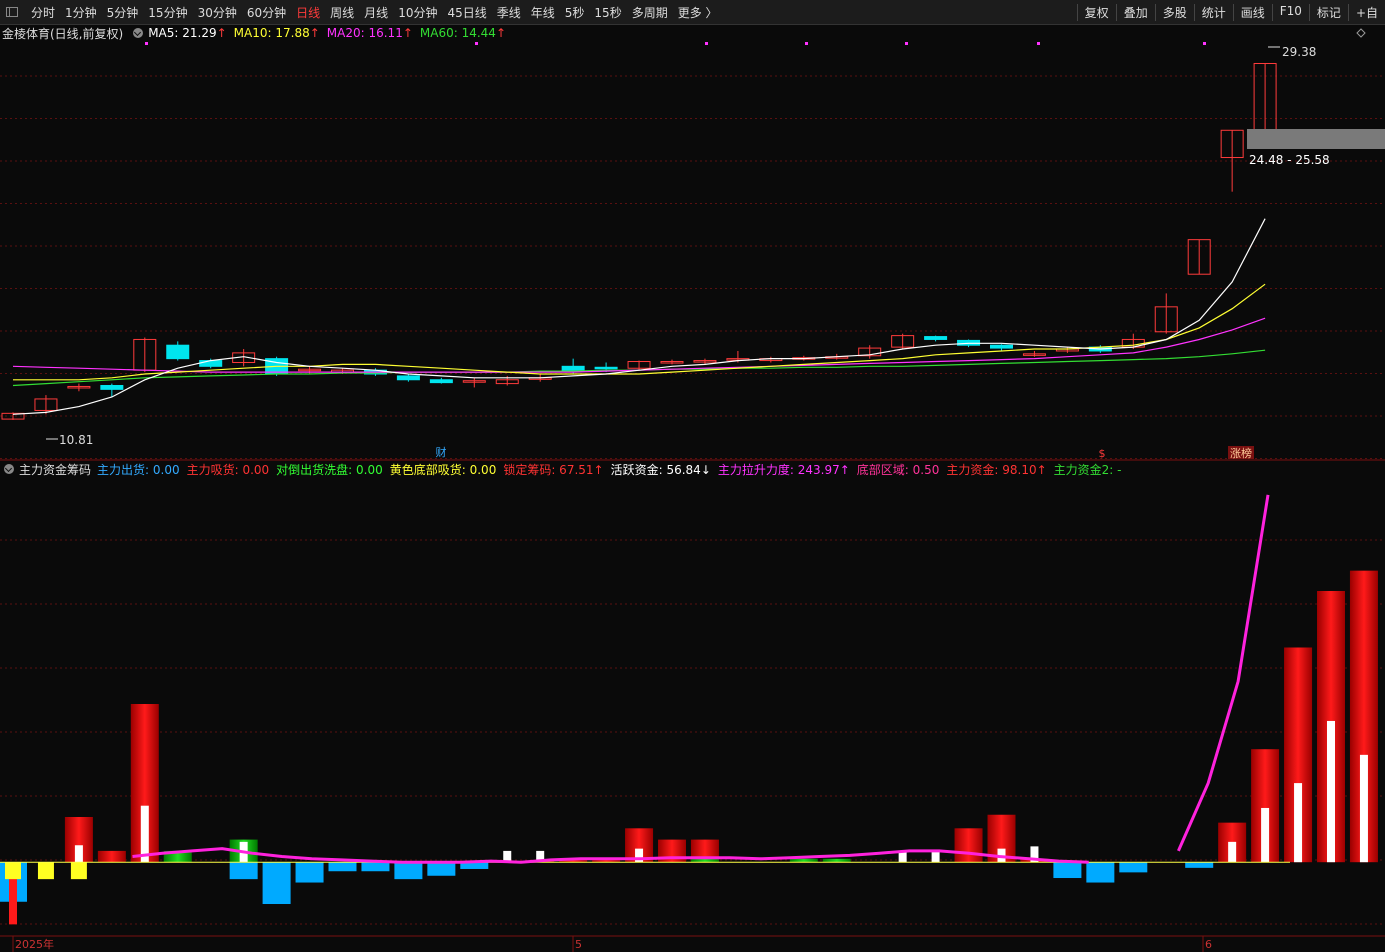 The height and width of the screenshot is (952, 1385). What do you see at coordinates (1361, 33) in the screenshot?
I see `diamond-icon` at bounding box center [1361, 33].